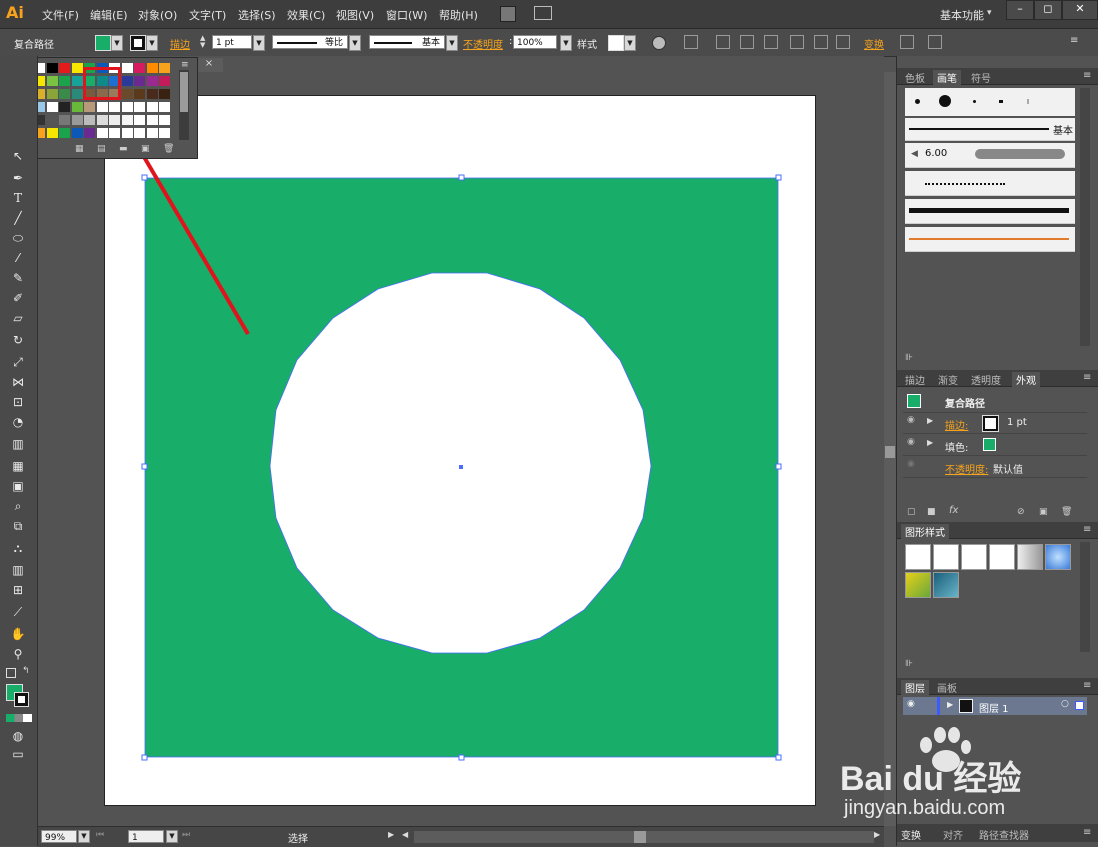 This screenshot has height=847, width=1098. Describe the element at coordinates (948, 379) in the screenshot. I see `tab-gradient: 渐变` at that location.